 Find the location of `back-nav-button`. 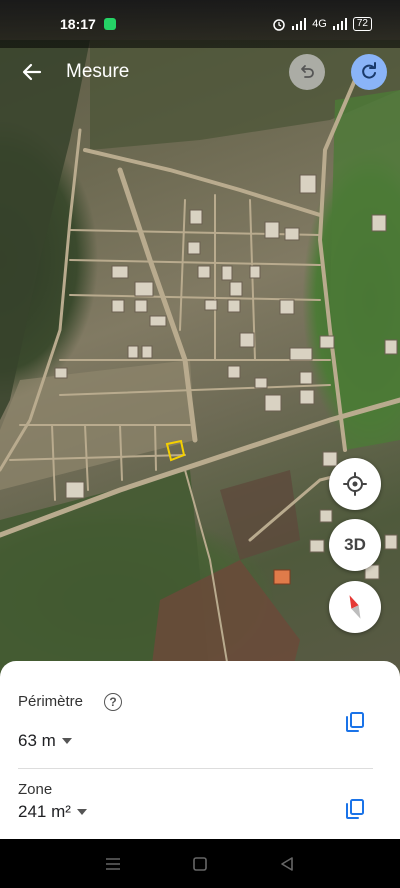

back-nav-button is located at coordinates (287, 864).